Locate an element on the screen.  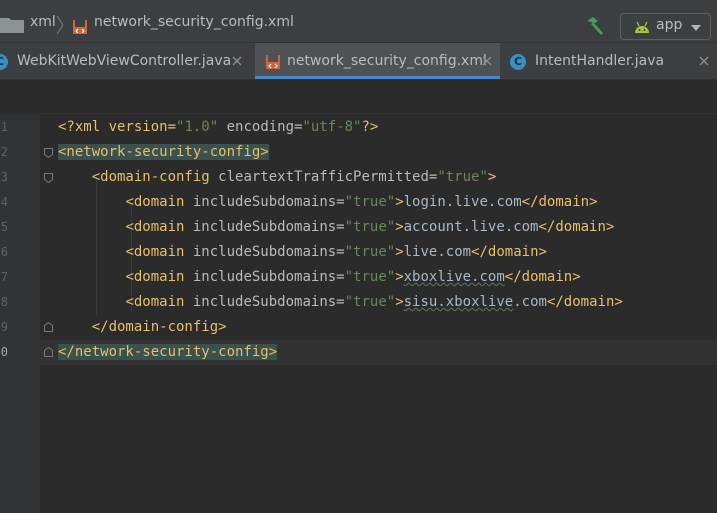
tab-label: WebKitWebViewController.java is located at coordinates (124, 61).